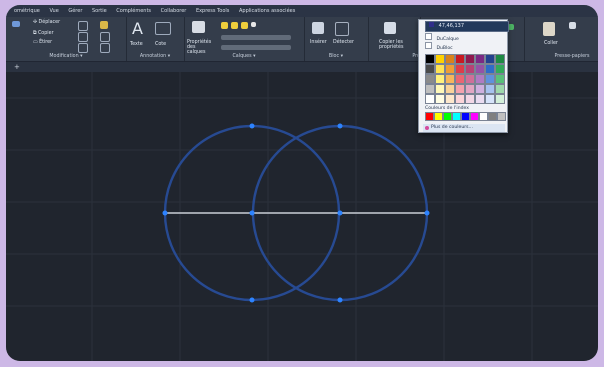  What do you see at coordinates (174, 11) in the screenshot?
I see `menu-item-5: Collaborer` at bounding box center [174, 11].